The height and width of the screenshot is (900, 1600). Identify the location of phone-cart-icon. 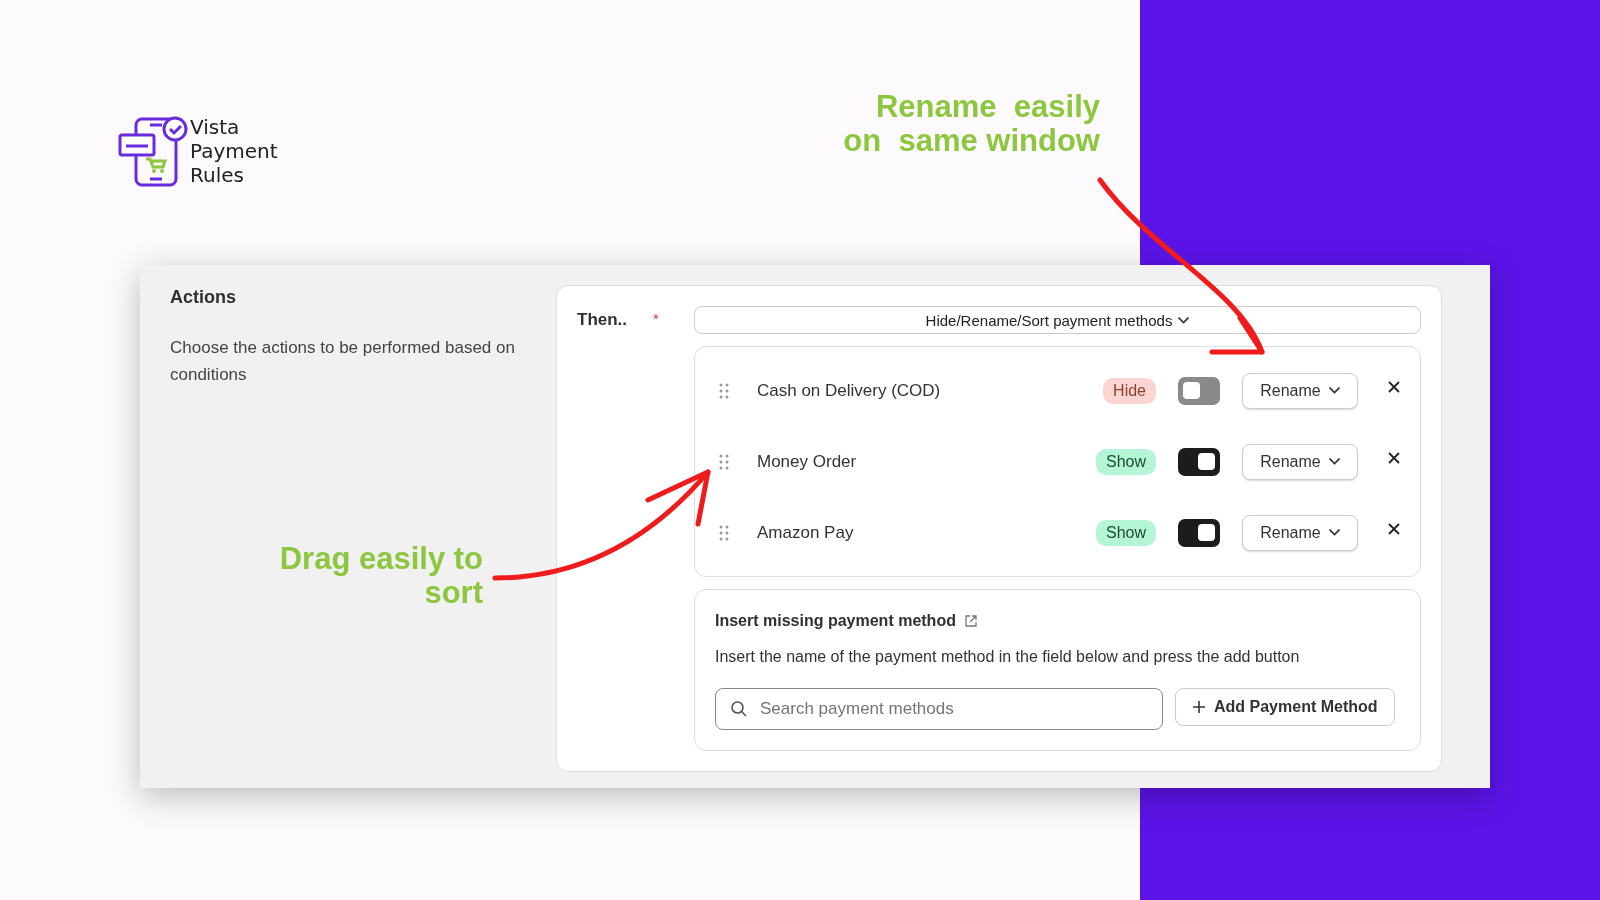
(154, 152).